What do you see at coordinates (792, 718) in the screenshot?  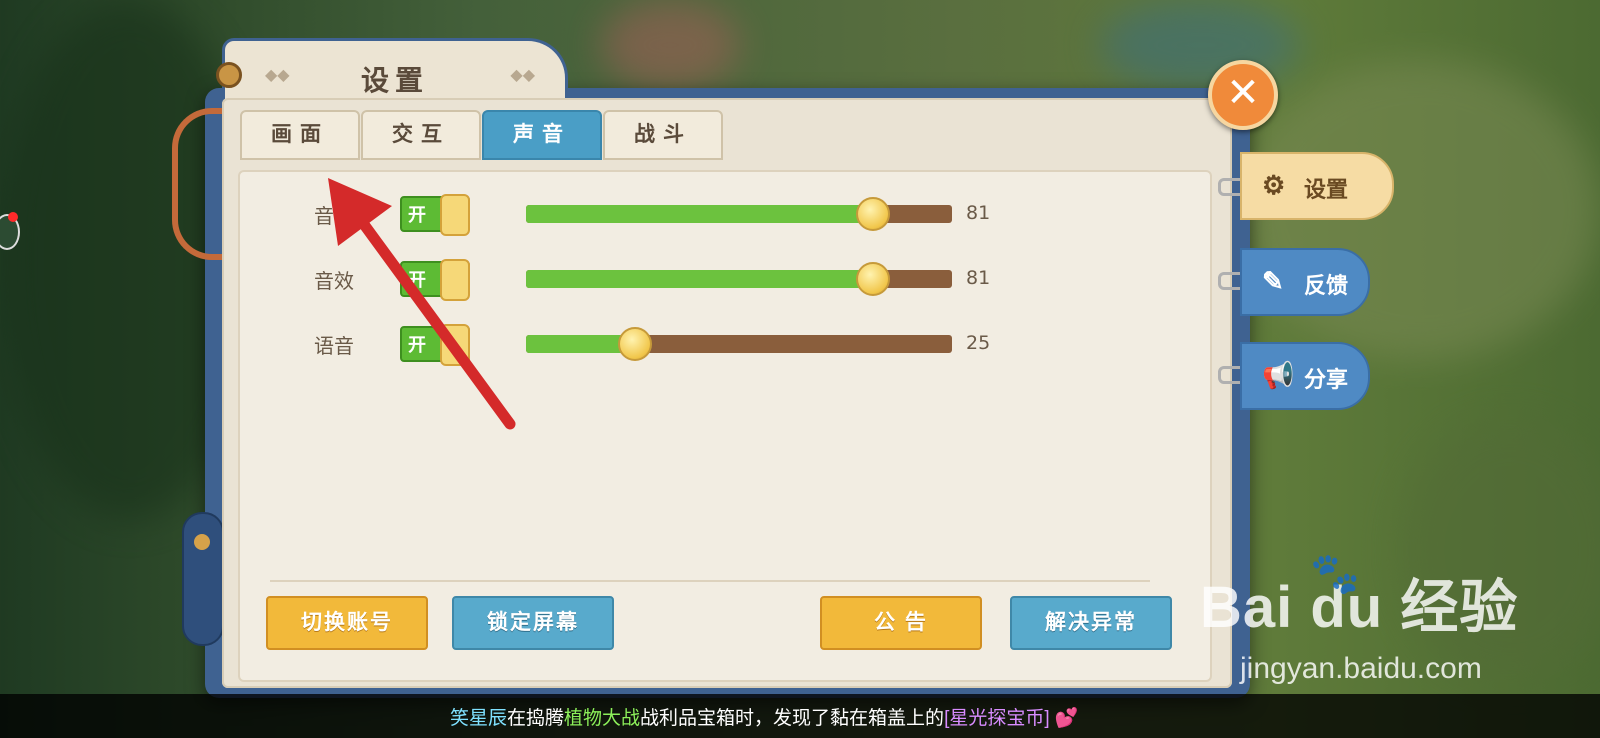 I see `ticker-text-2: 战利品宝箱时，发现了黏在箱盖上的` at bounding box center [792, 718].